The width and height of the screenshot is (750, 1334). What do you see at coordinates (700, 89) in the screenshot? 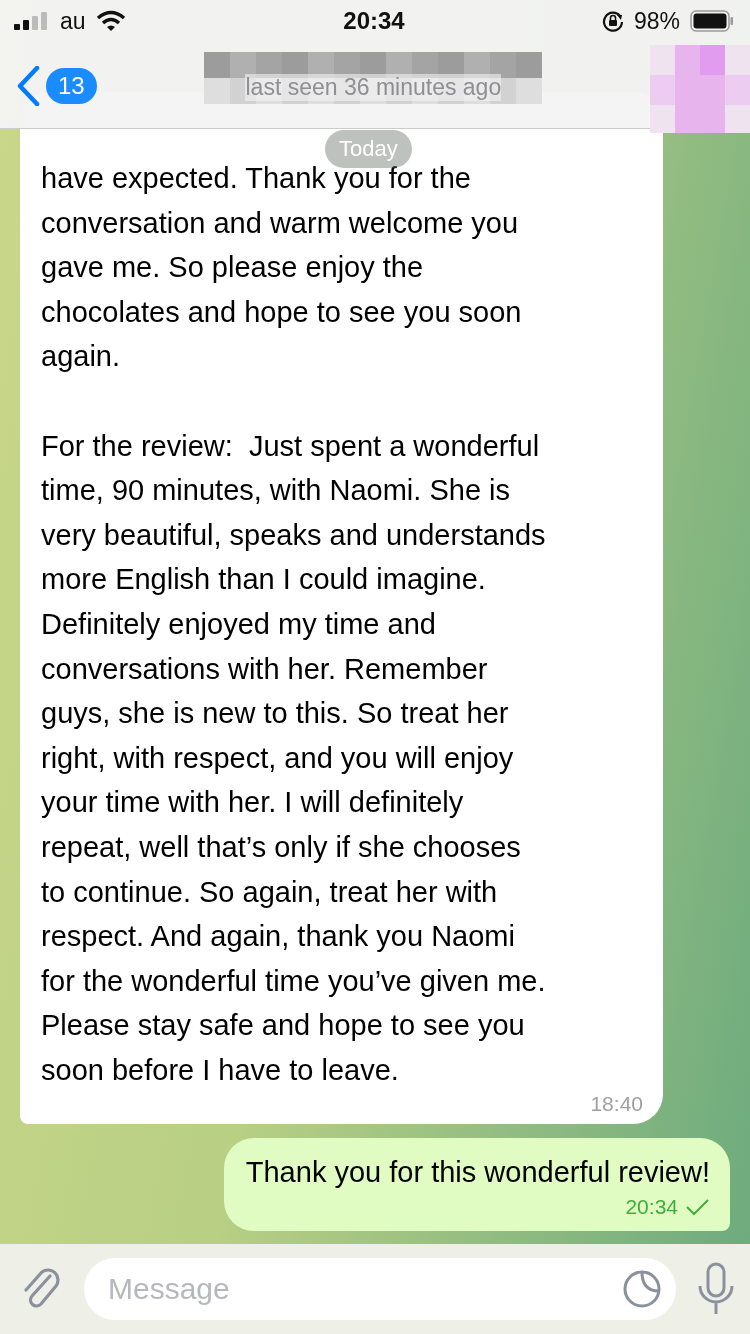
I see `pixelated-avatar-drawing` at bounding box center [700, 89].